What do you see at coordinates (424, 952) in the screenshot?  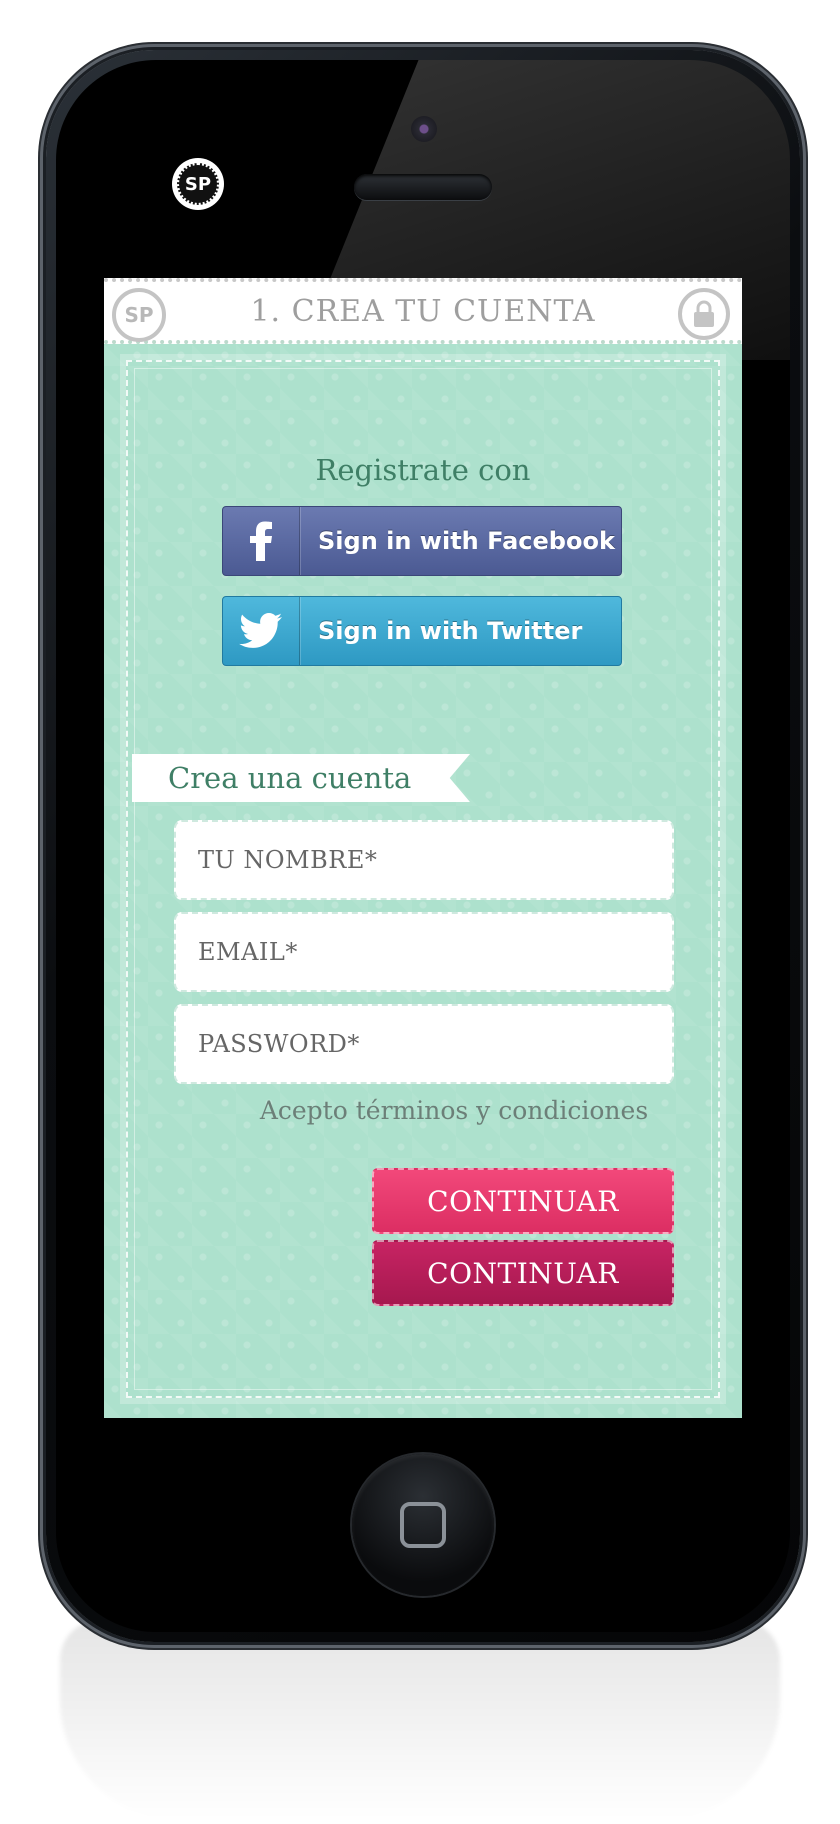 I see `email-input` at bounding box center [424, 952].